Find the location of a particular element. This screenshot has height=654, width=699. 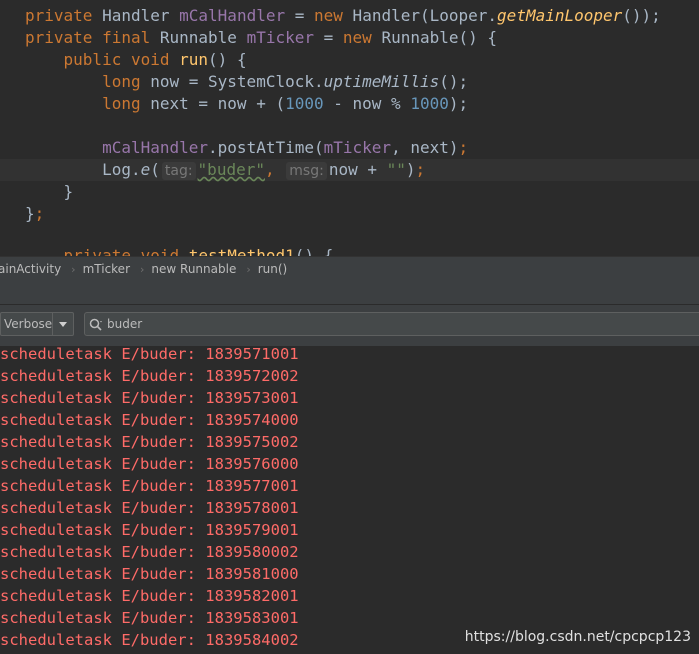

code-line-6: mCalHandler.postAtTime(mTicker, next); is located at coordinates (285, 147).